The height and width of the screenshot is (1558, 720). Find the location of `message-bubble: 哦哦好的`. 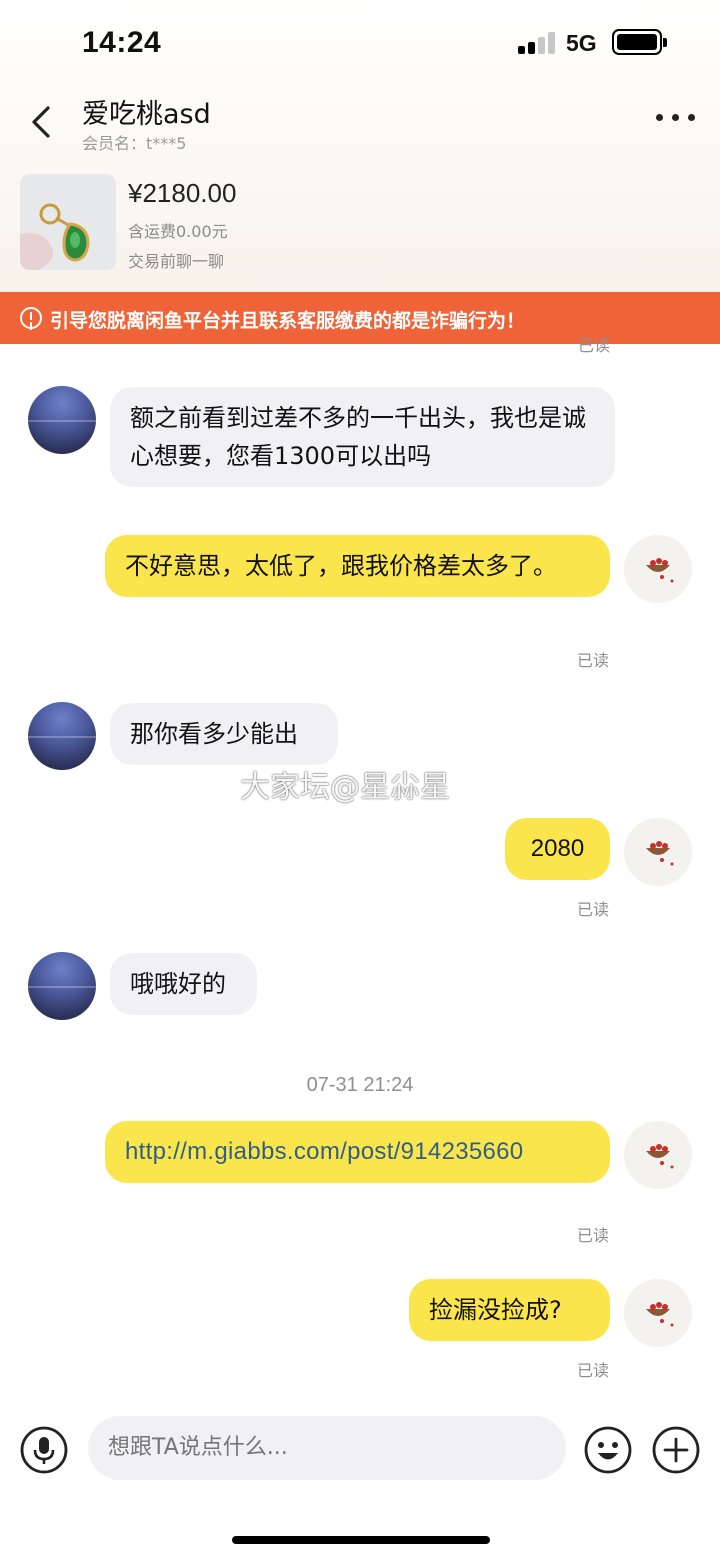

message-bubble: 哦哦好的 is located at coordinates (183, 984).